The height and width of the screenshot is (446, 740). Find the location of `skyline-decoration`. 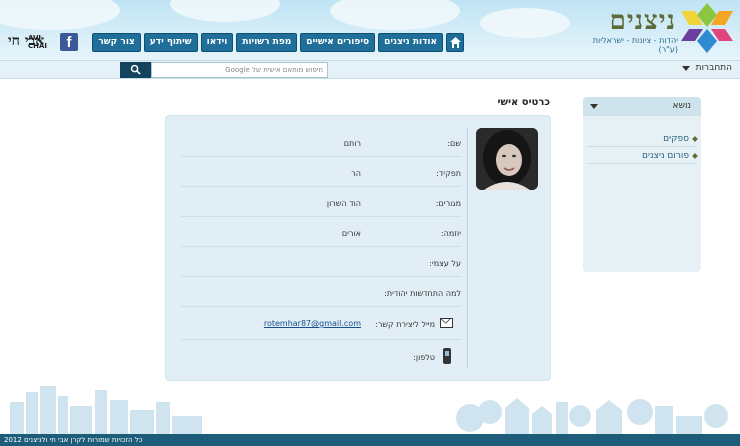

skyline-decoration is located at coordinates (369, 410).